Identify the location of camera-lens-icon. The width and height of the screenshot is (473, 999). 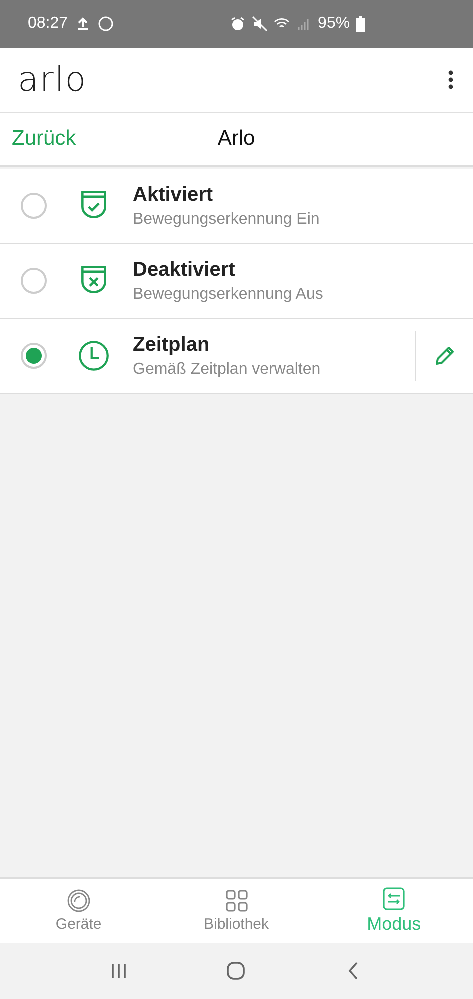
(78, 901).